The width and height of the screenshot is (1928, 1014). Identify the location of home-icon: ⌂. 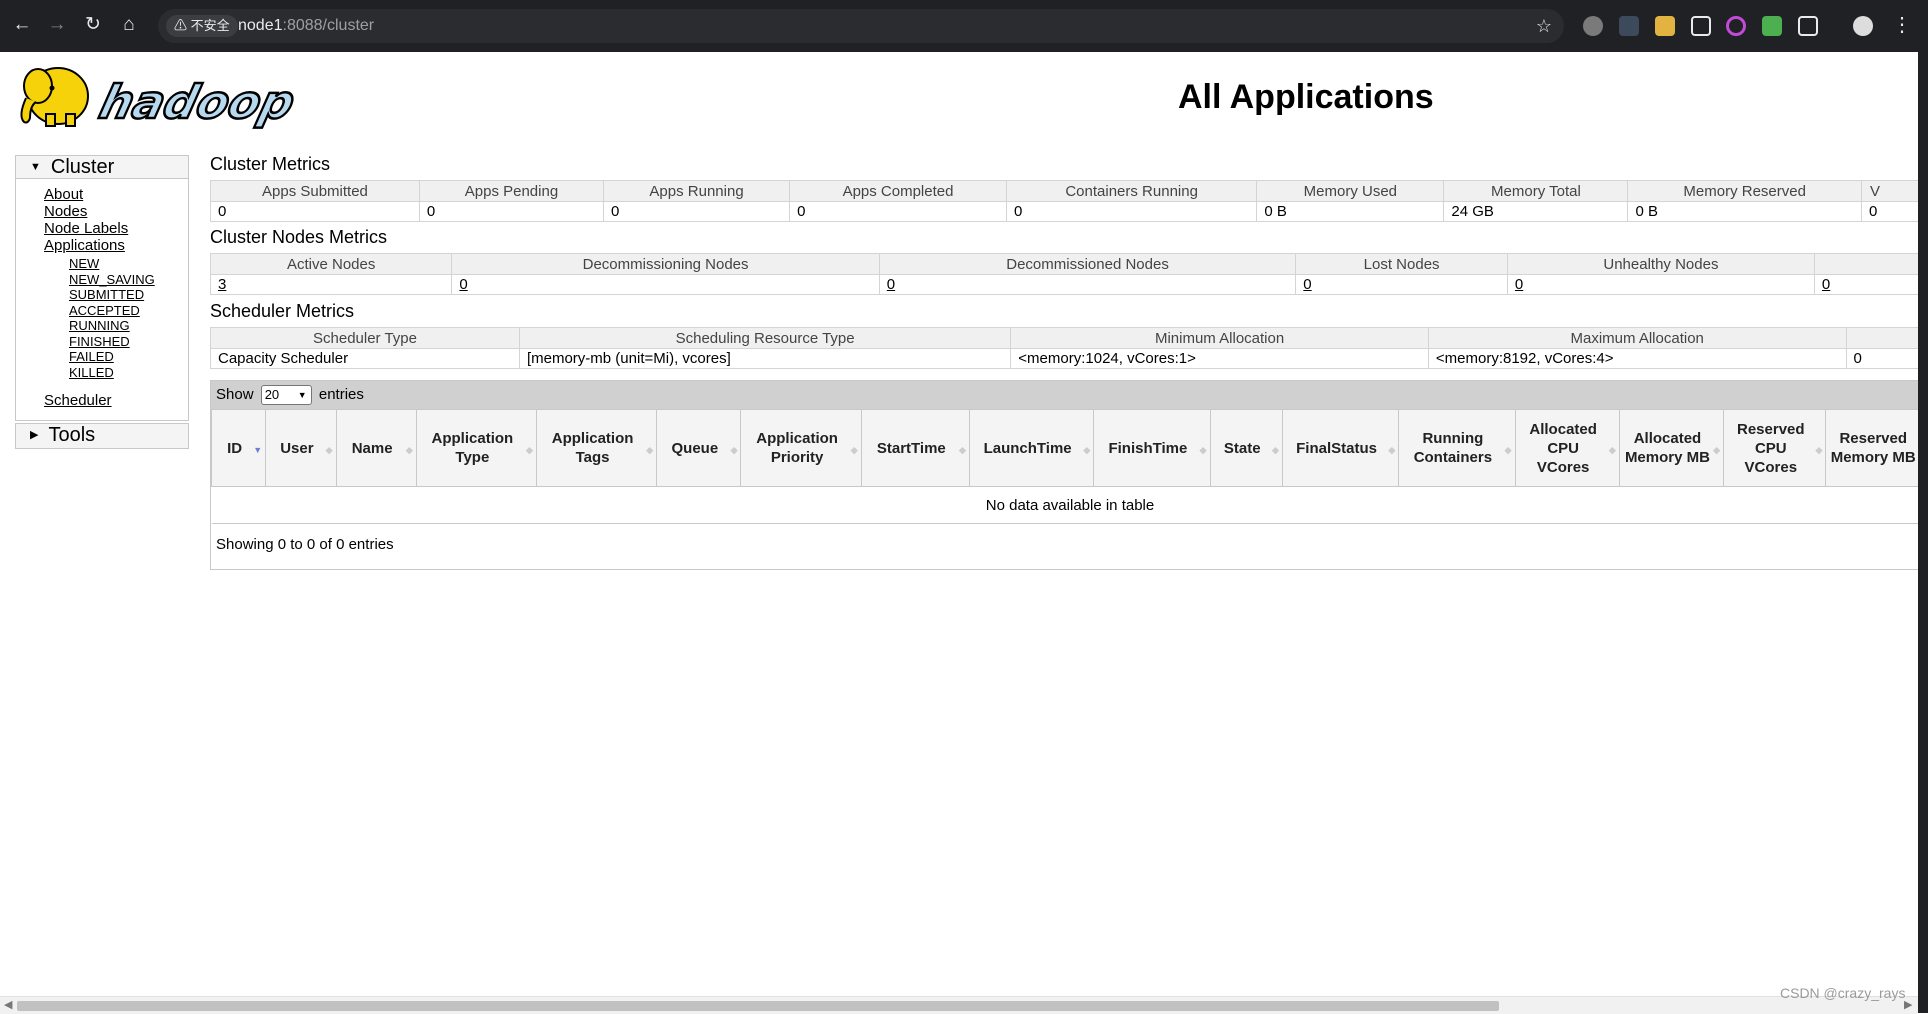
(129, 25).